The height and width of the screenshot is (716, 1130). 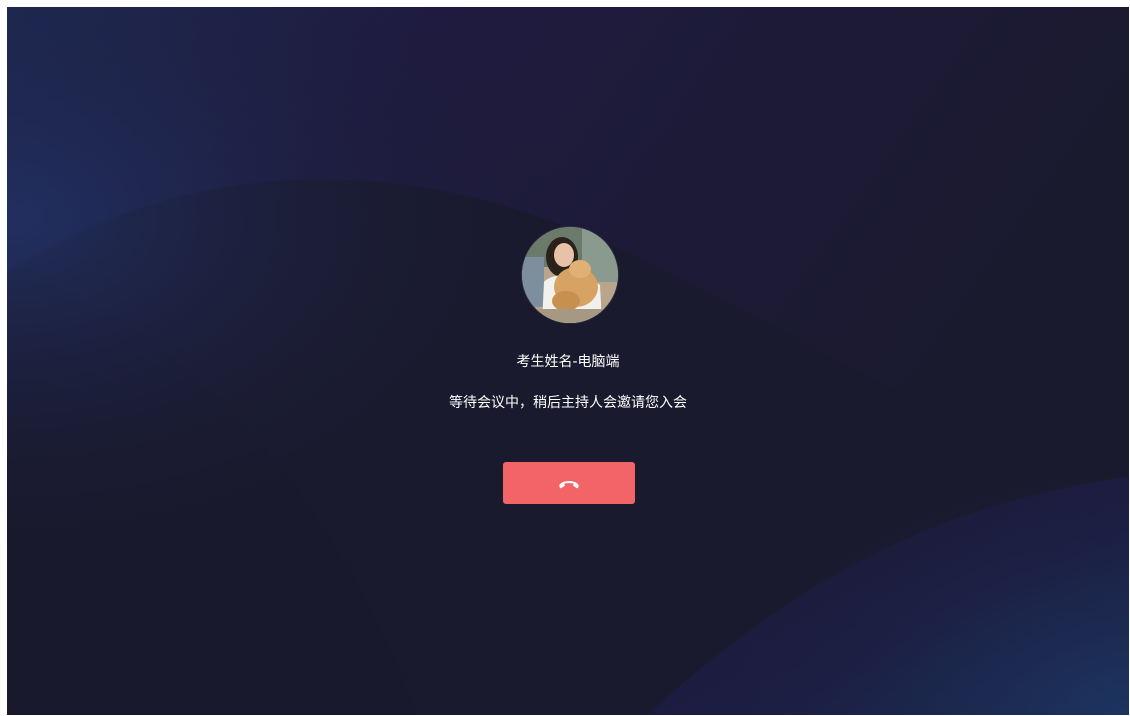 I want to click on hangup-button, so click(x=569, y=483).